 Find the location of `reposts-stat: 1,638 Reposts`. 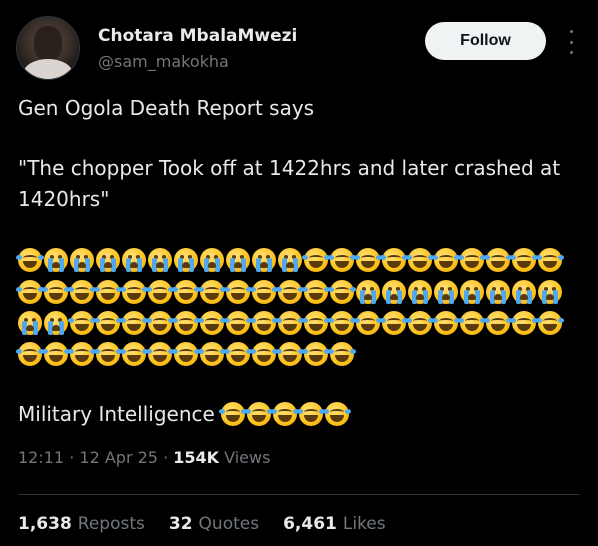

reposts-stat: 1,638 Reposts is located at coordinates (81, 524).